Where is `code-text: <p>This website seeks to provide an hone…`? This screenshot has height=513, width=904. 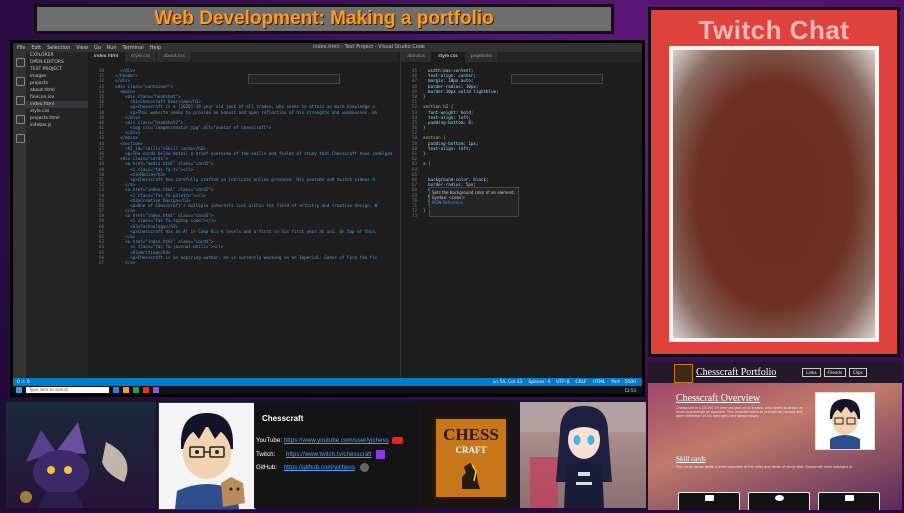
code-text: <p>This website seeks to provide an hone… is located at coordinates (244, 112).